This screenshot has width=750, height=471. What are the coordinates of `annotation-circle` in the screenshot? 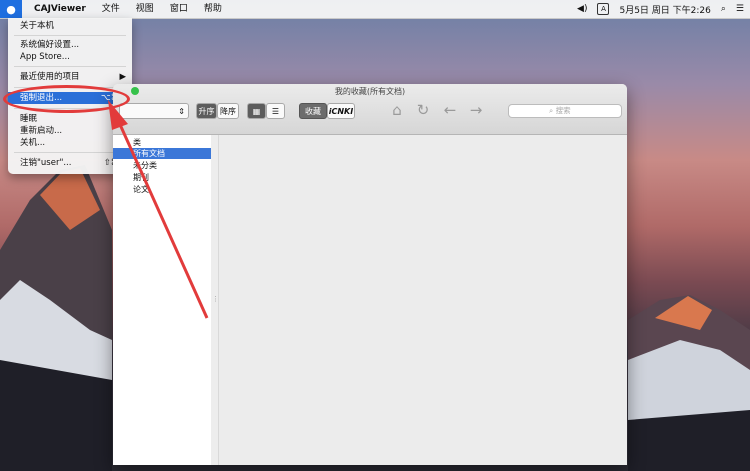 It's located at (66, 99).